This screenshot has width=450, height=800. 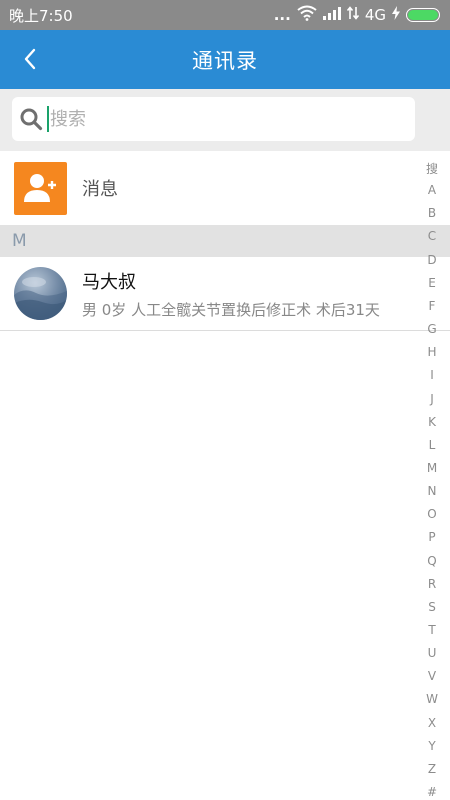 What do you see at coordinates (41, 15) in the screenshot?
I see `status-time: 晚上7:50` at bounding box center [41, 15].